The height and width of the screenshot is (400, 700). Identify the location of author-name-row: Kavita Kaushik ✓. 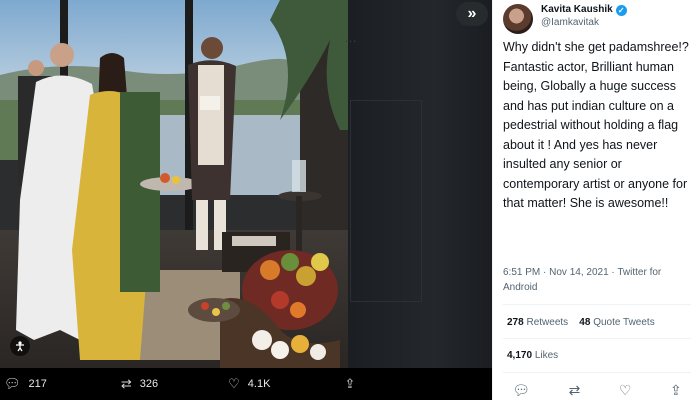
(584, 10).